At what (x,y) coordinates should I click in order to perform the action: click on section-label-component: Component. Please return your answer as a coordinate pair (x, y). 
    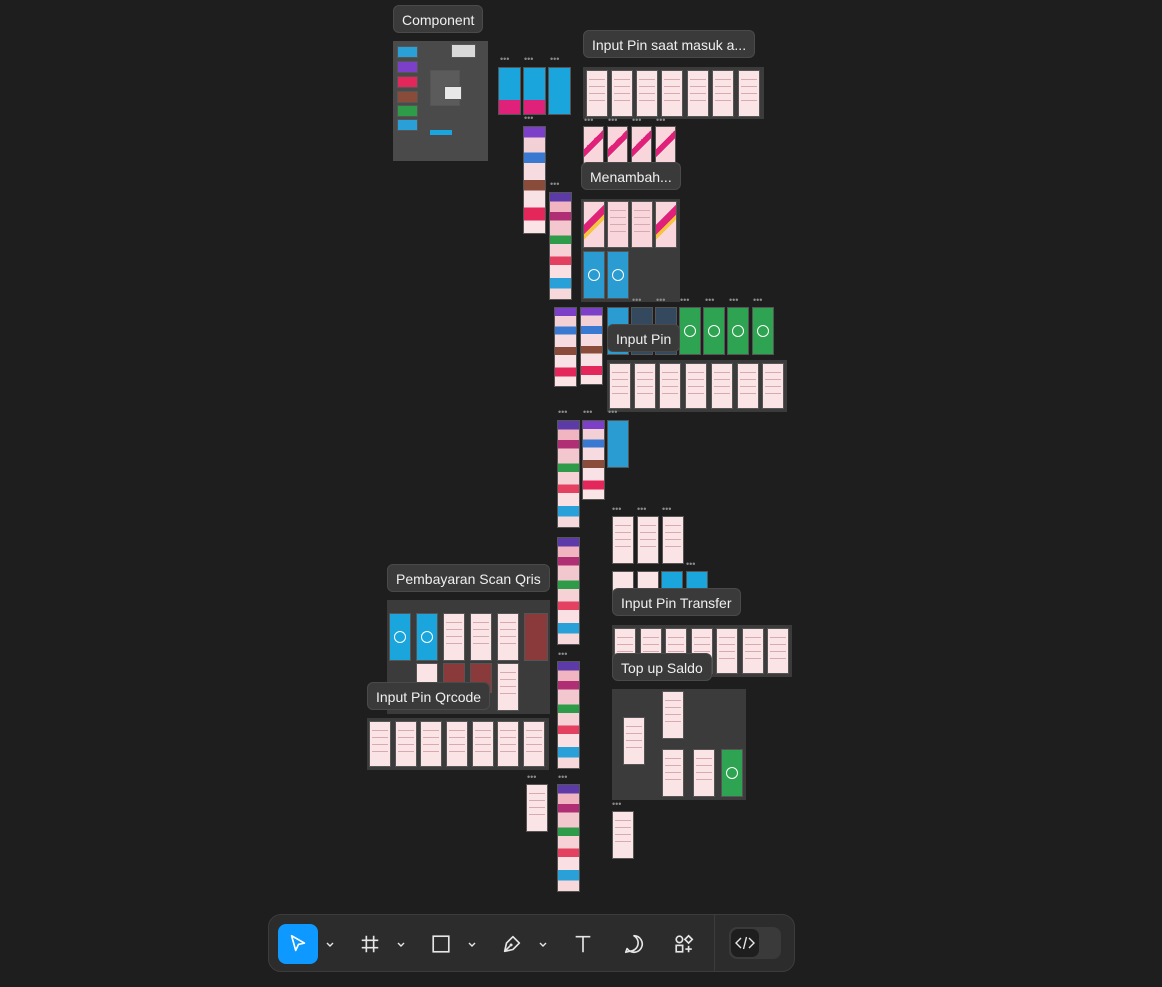
    Looking at the image, I should click on (438, 19).